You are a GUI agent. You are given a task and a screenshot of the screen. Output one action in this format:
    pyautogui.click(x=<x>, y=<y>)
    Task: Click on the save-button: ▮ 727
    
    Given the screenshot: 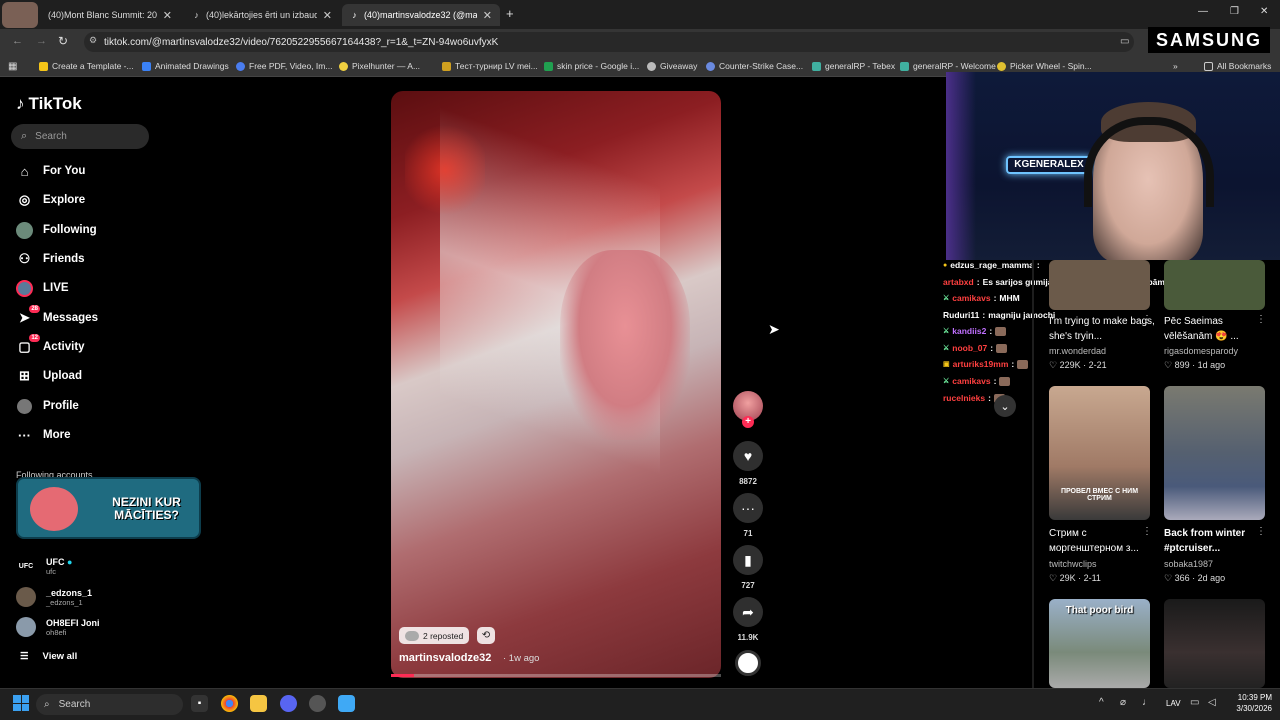 What is the action you would take?
    pyautogui.click(x=748, y=567)
    